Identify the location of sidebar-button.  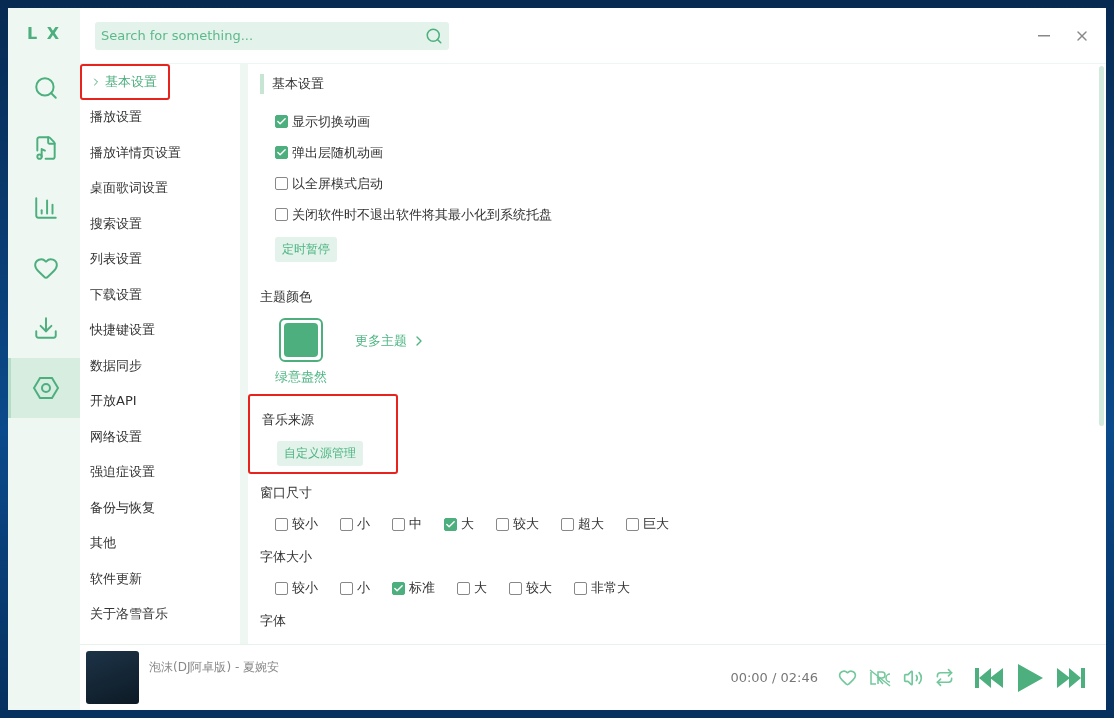
(44, 388).